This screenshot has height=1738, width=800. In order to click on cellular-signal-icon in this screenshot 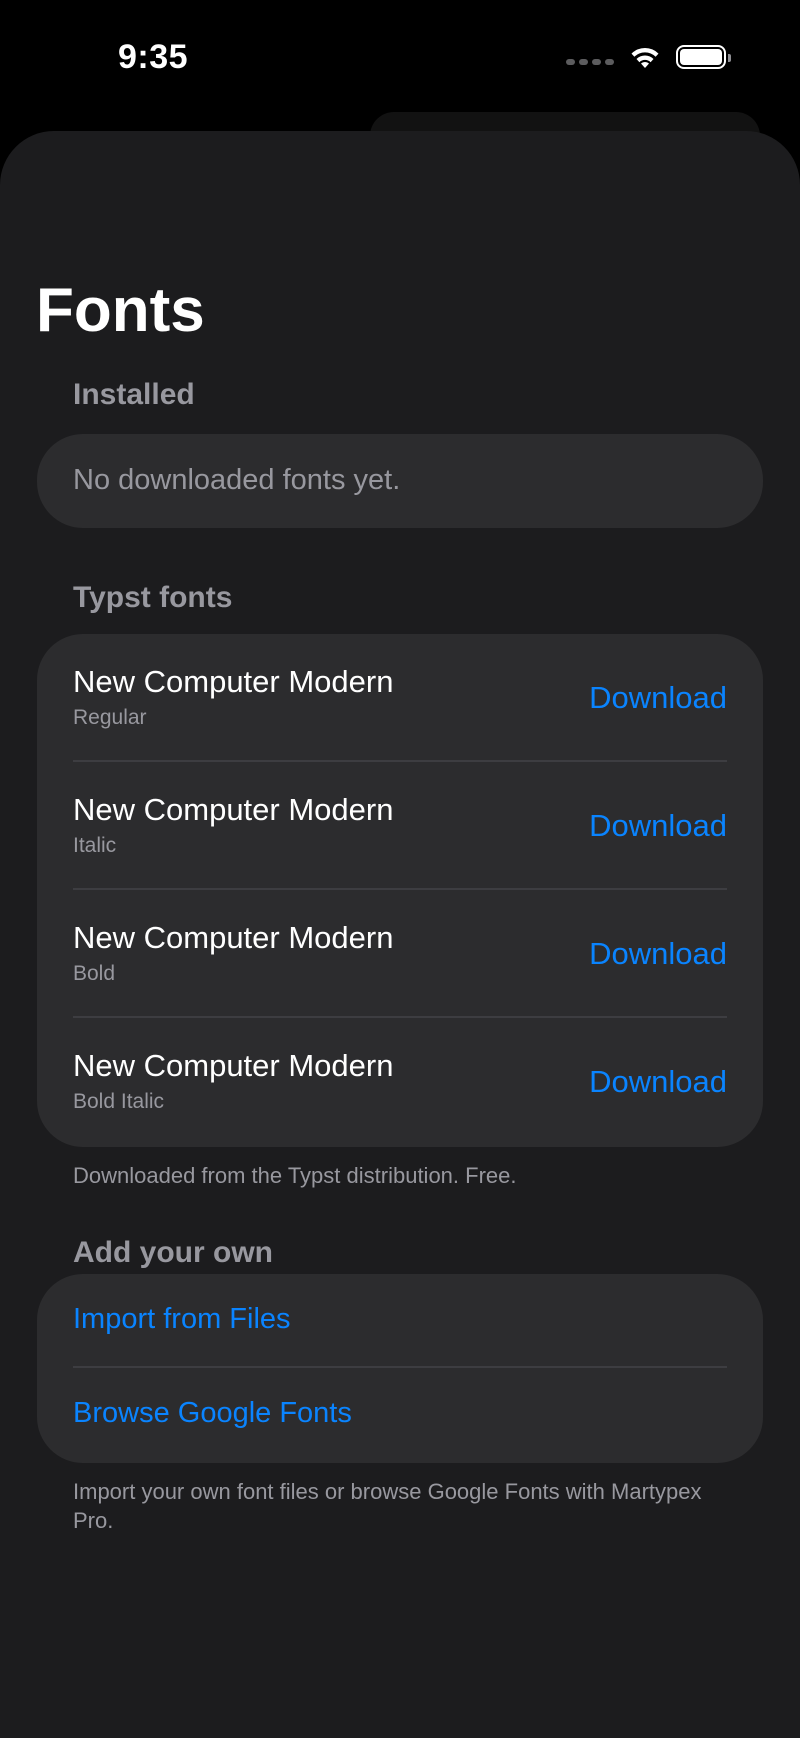, I will do `click(590, 62)`.